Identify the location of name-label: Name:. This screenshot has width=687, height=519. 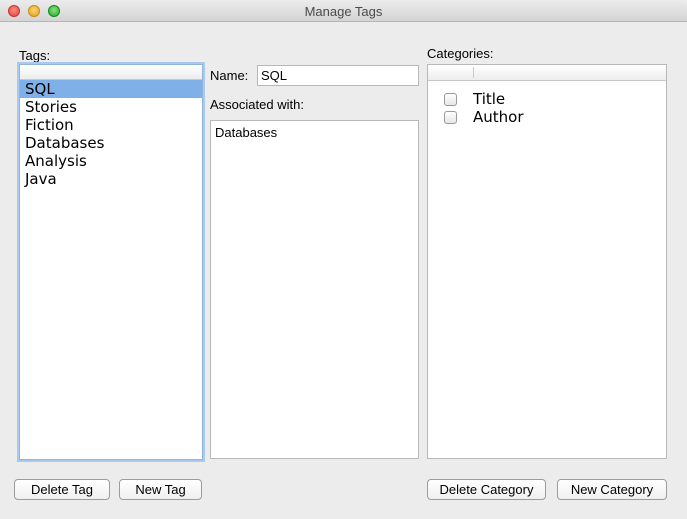
(229, 75).